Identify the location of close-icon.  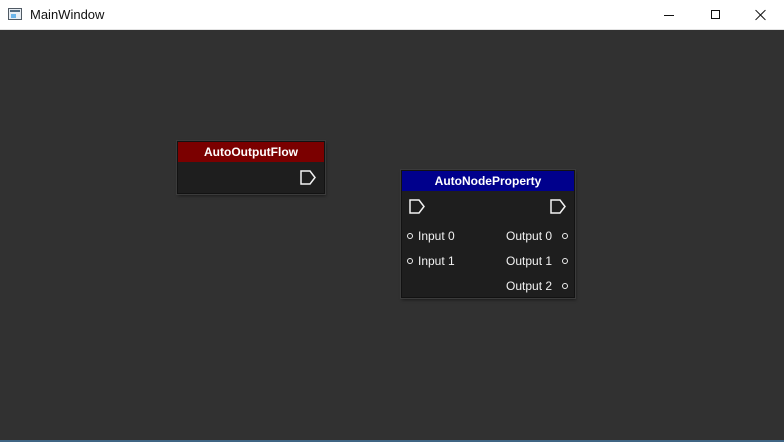
(761, 15).